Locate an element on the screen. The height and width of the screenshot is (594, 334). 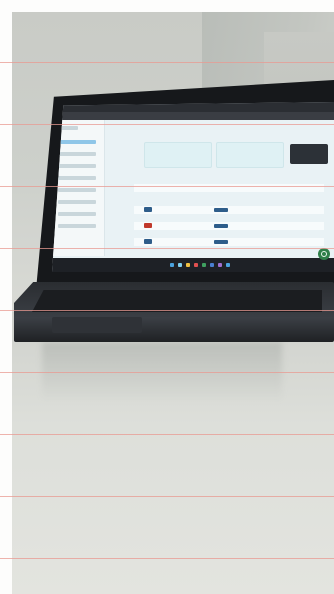
whatsapp-icon is located at coordinates (324, 254).